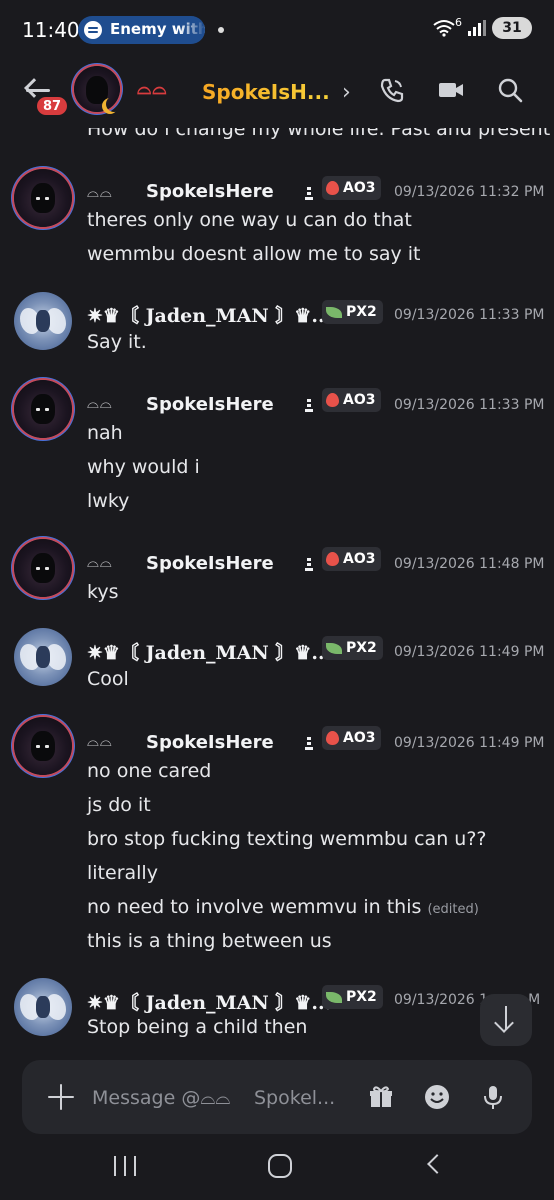 The width and height of the screenshot is (554, 1200). What do you see at coordinates (197, 1027) in the screenshot?
I see `message-text: Stop being a child then` at bounding box center [197, 1027].